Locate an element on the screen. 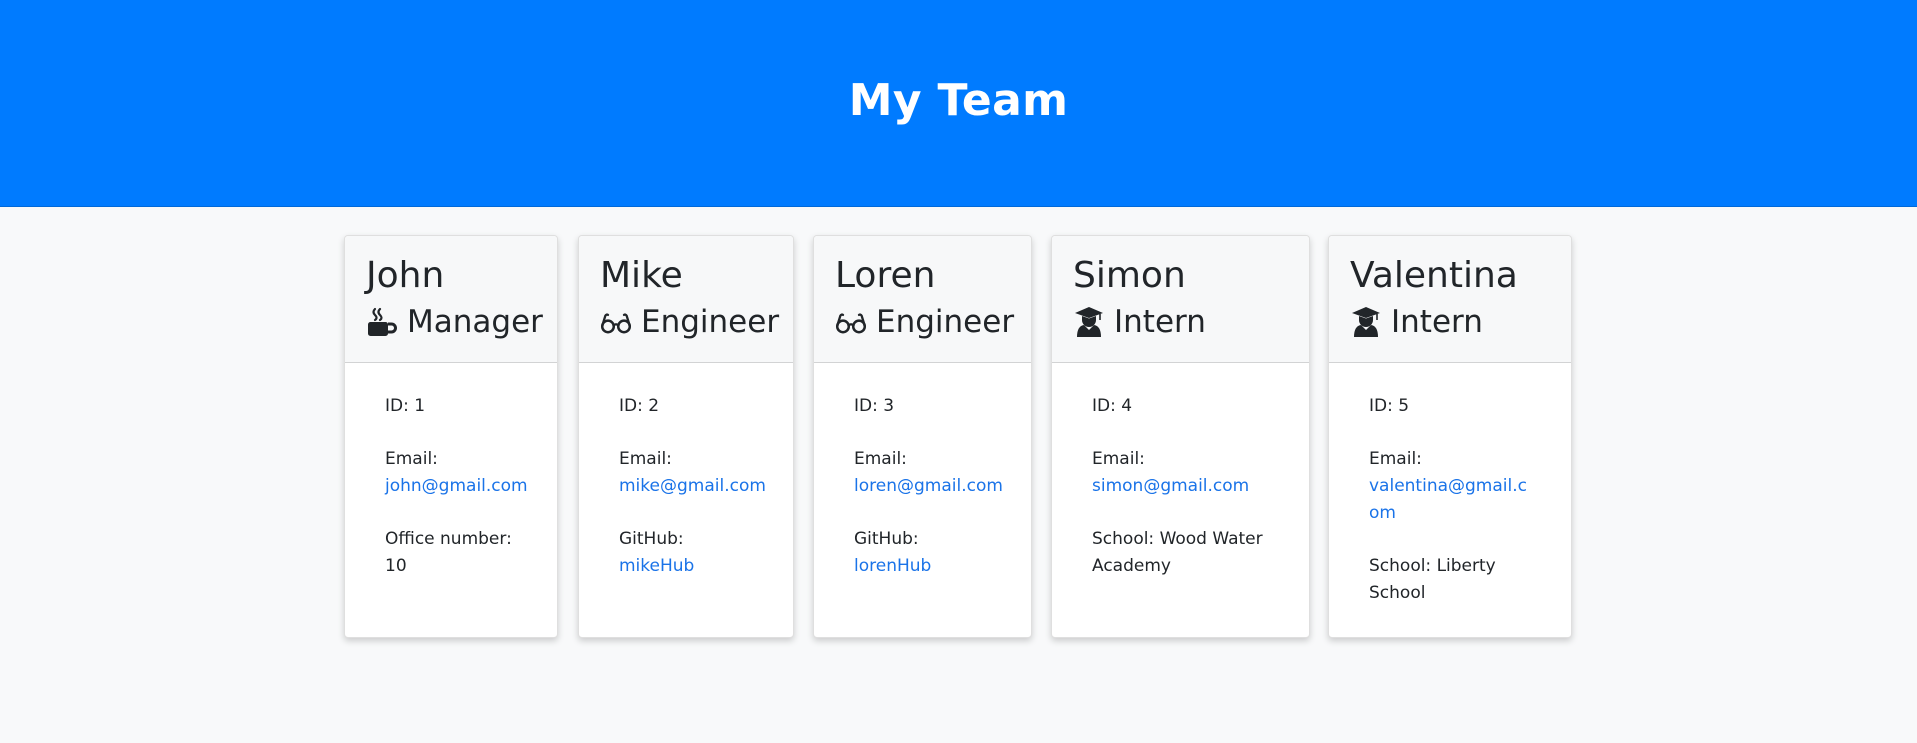 The width and height of the screenshot is (1917, 743). employee-name: Mike is located at coordinates (641, 275).